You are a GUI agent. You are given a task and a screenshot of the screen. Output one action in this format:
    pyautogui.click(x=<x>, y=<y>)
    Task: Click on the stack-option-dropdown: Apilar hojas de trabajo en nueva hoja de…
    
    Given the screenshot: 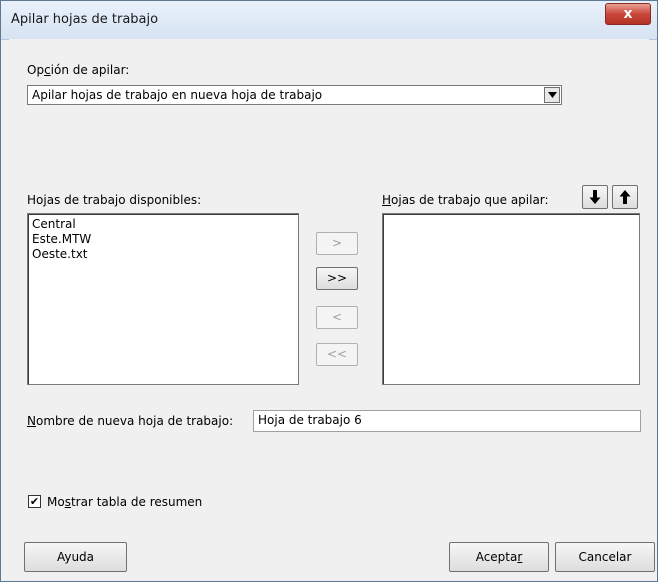 What is the action you would take?
    pyautogui.click(x=294, y=95)
    